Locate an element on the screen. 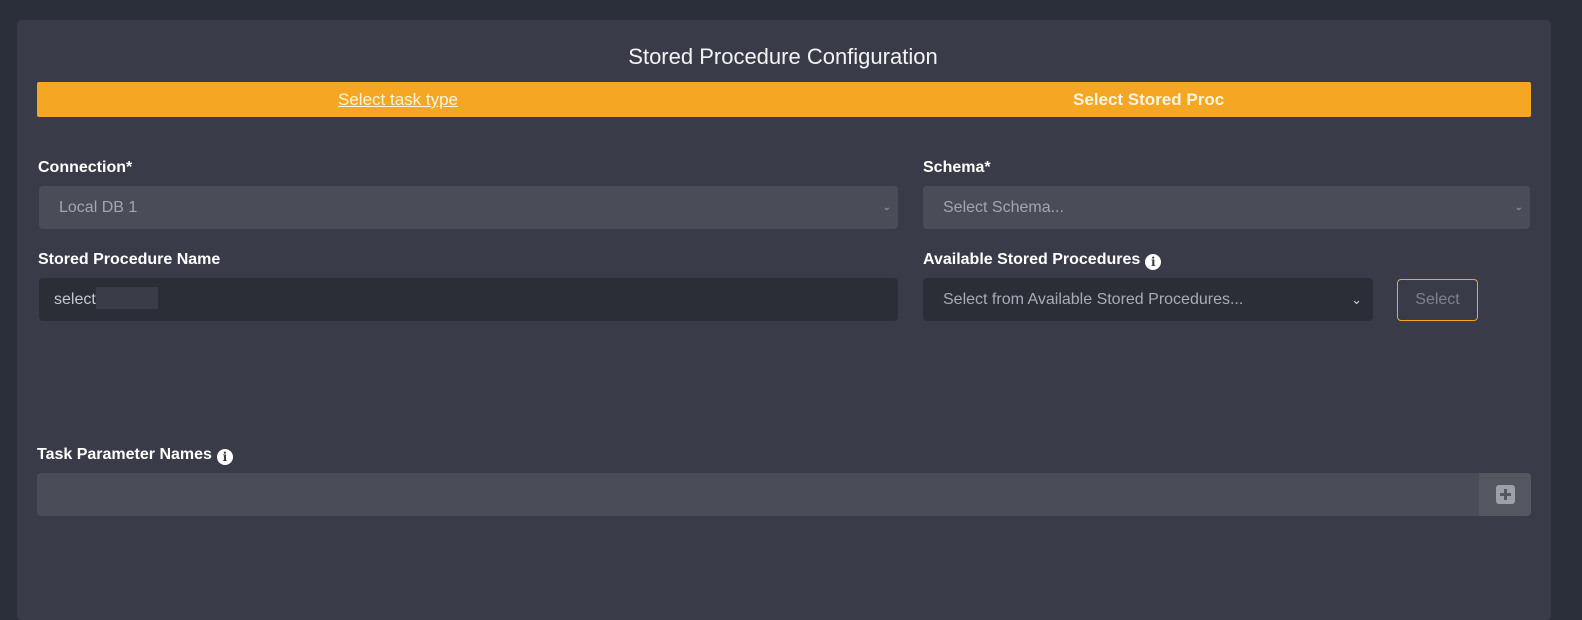 The height and width of the screenshot is (620, 1582). wizard-stepper: Select task type Select Stored Proc is located at coordinates (784, 99).